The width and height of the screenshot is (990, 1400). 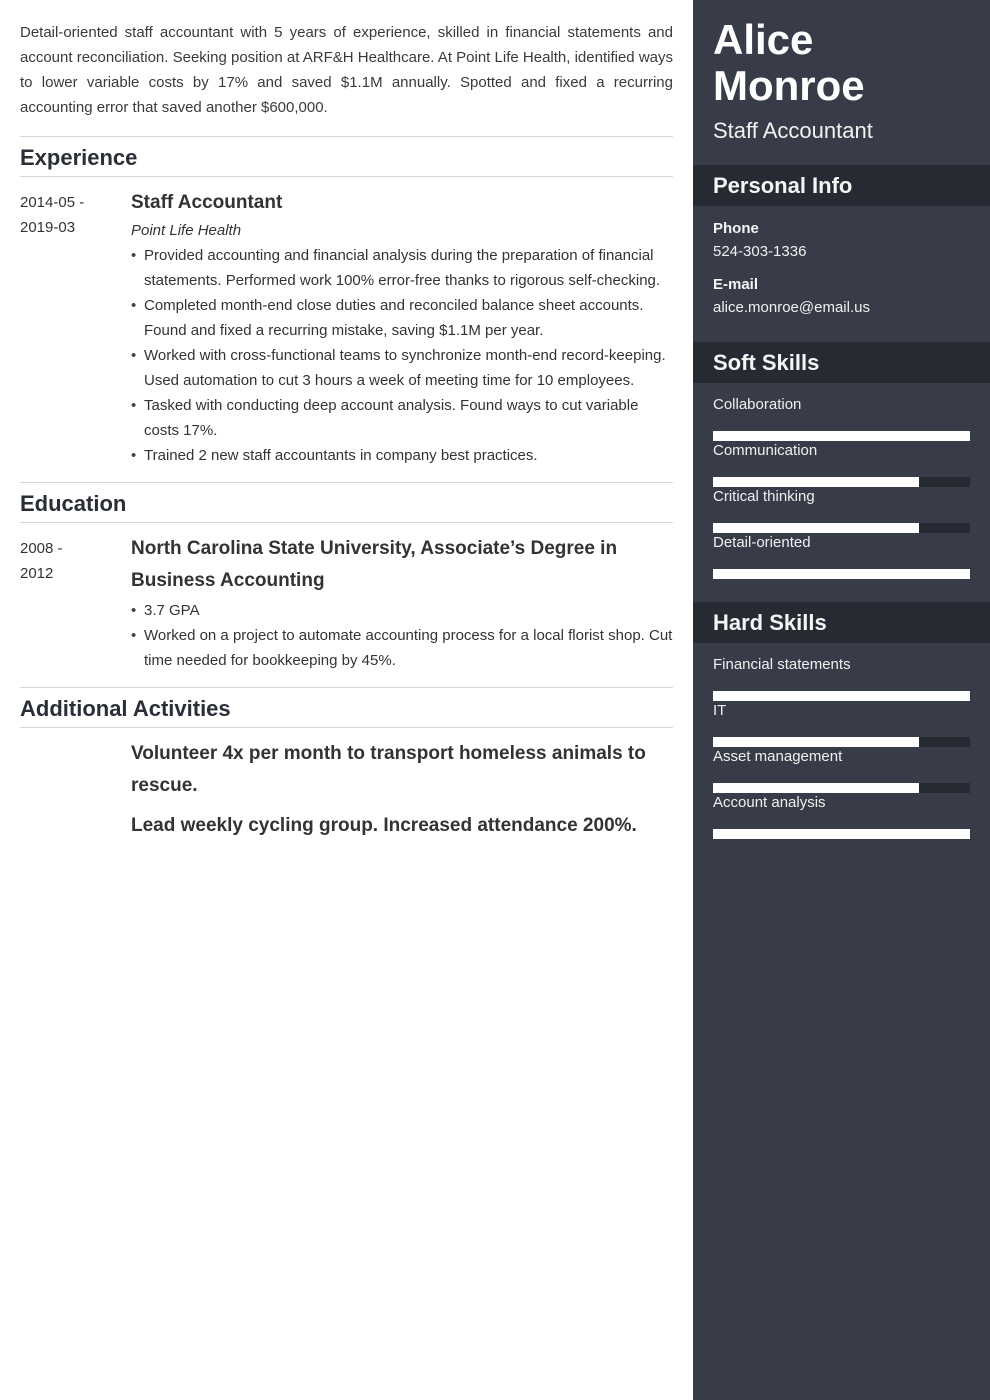 I want to click on candidate-role: Staff Accountant, so click(x=793, y=130).